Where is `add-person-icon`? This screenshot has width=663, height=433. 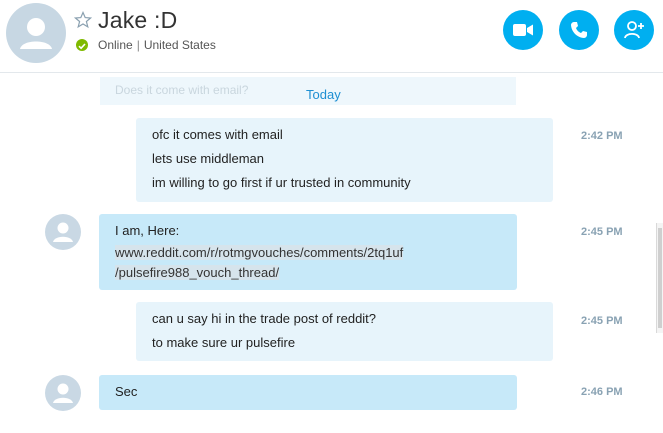 add-person-icon is located at coordinates (634, 30).